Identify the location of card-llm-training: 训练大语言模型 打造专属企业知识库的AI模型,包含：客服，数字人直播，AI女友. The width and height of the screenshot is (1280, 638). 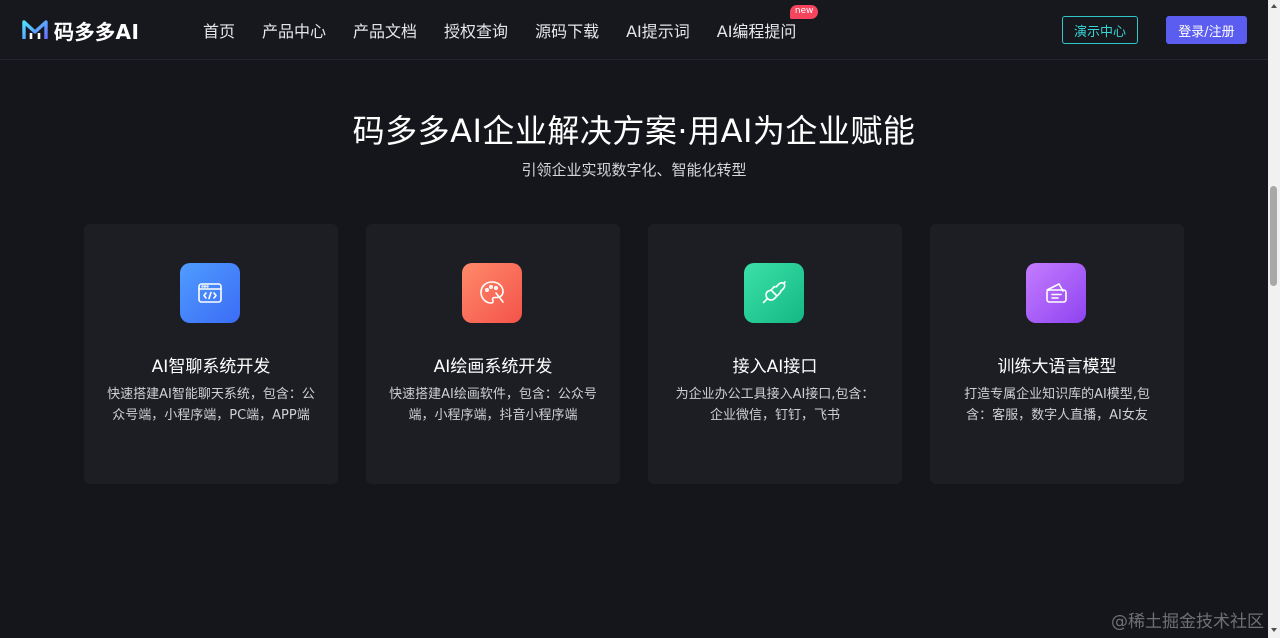
(1057, 354).